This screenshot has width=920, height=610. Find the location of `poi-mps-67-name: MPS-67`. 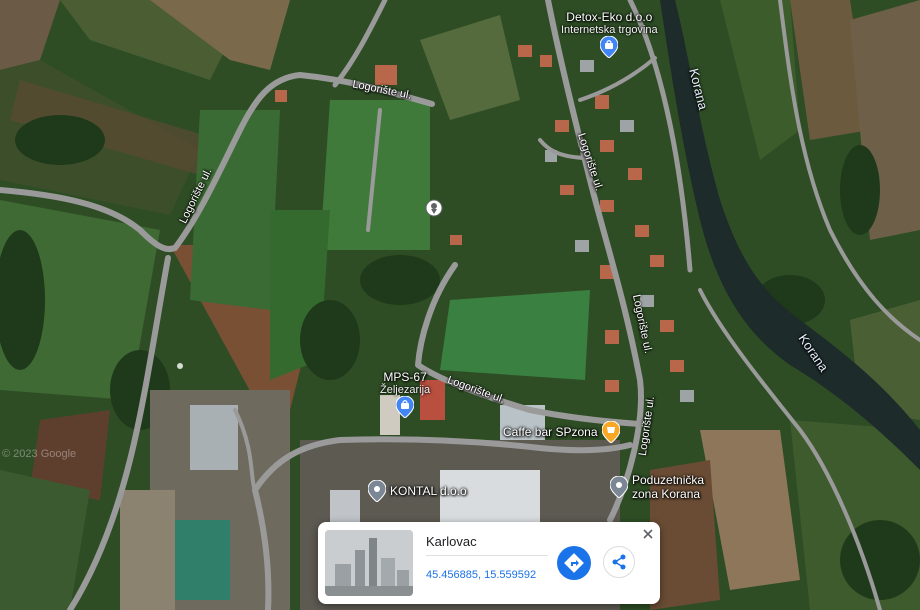

poi-mps-67-name: MPS-67 is located at coordinates (405, 377).